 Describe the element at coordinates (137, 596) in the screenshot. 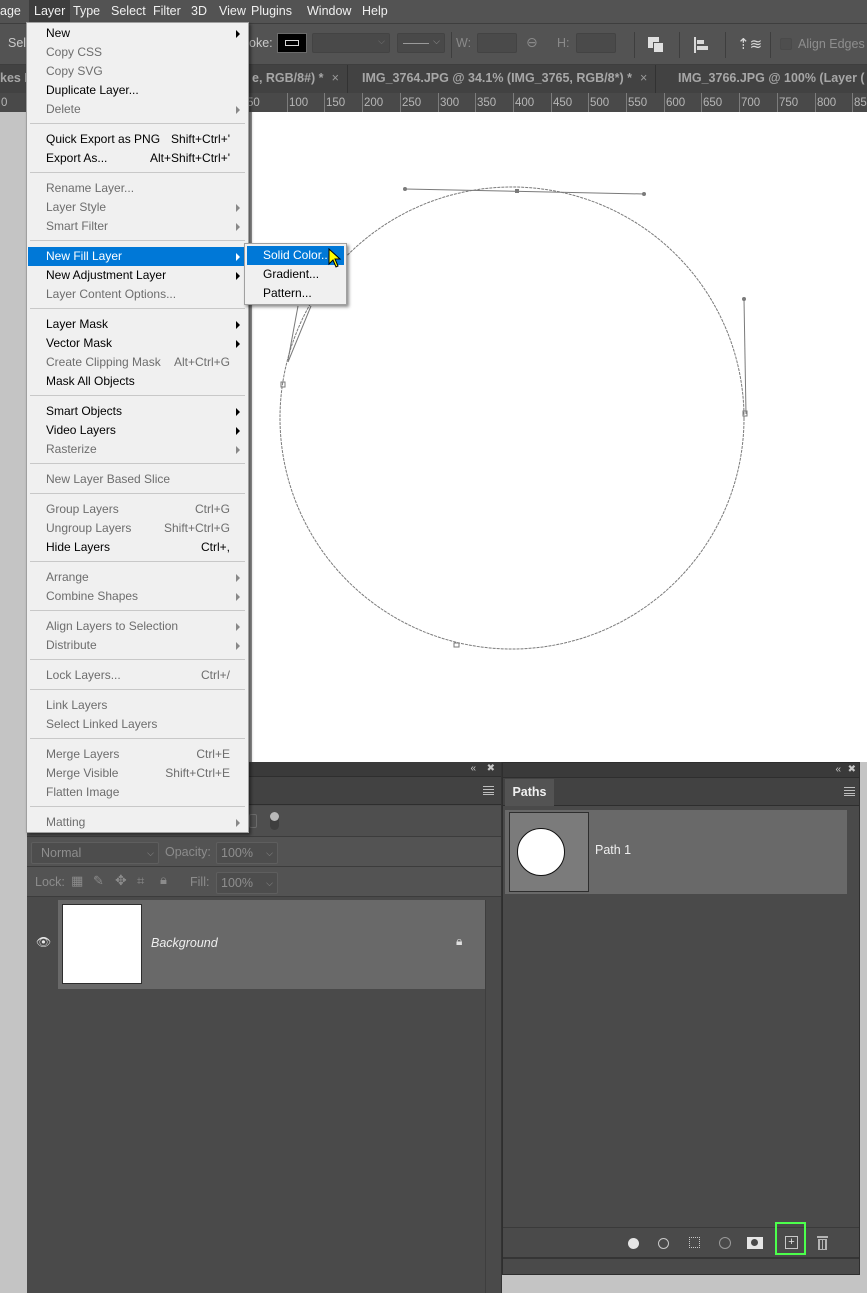

I see `menu-item-combine-shapes: Combine Shapes` at that location.